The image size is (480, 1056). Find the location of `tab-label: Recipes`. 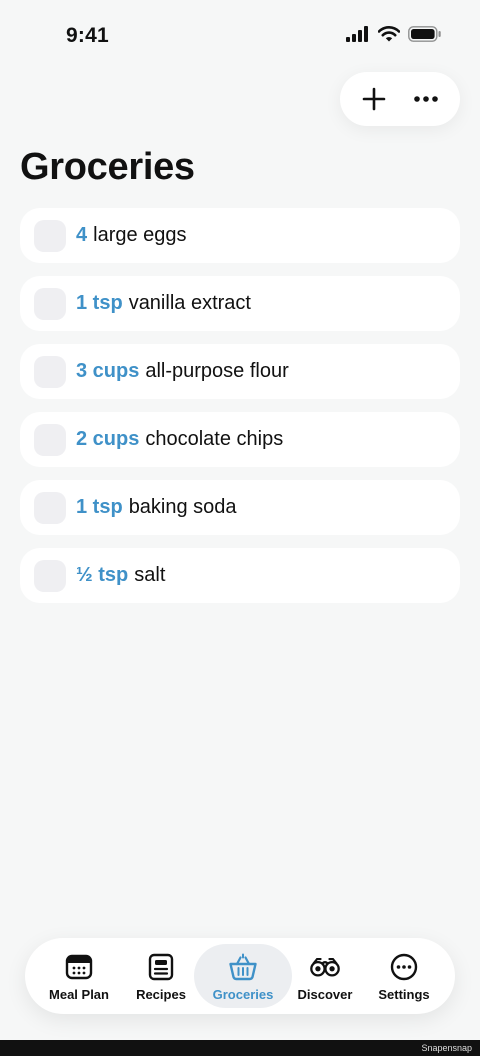

tab-label: Recipes is located at coordinates (161, 994).